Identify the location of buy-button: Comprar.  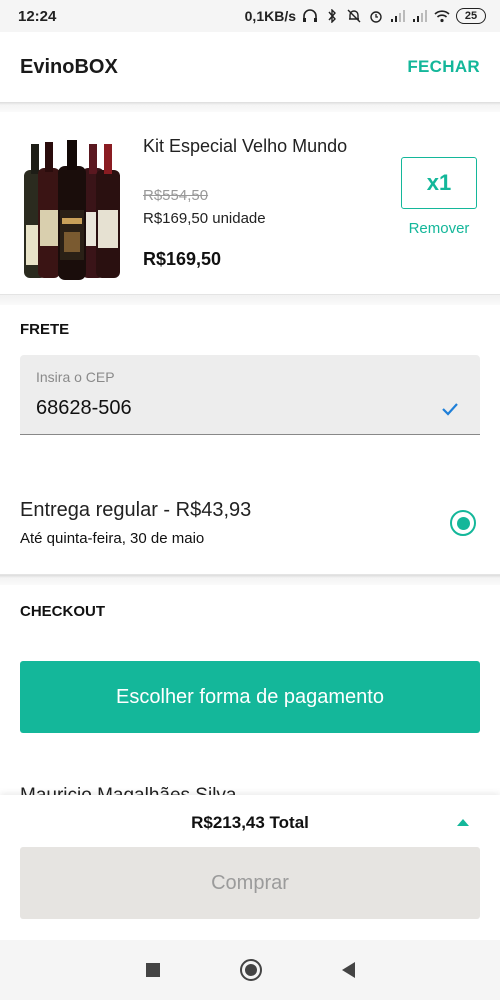
(250, 883).